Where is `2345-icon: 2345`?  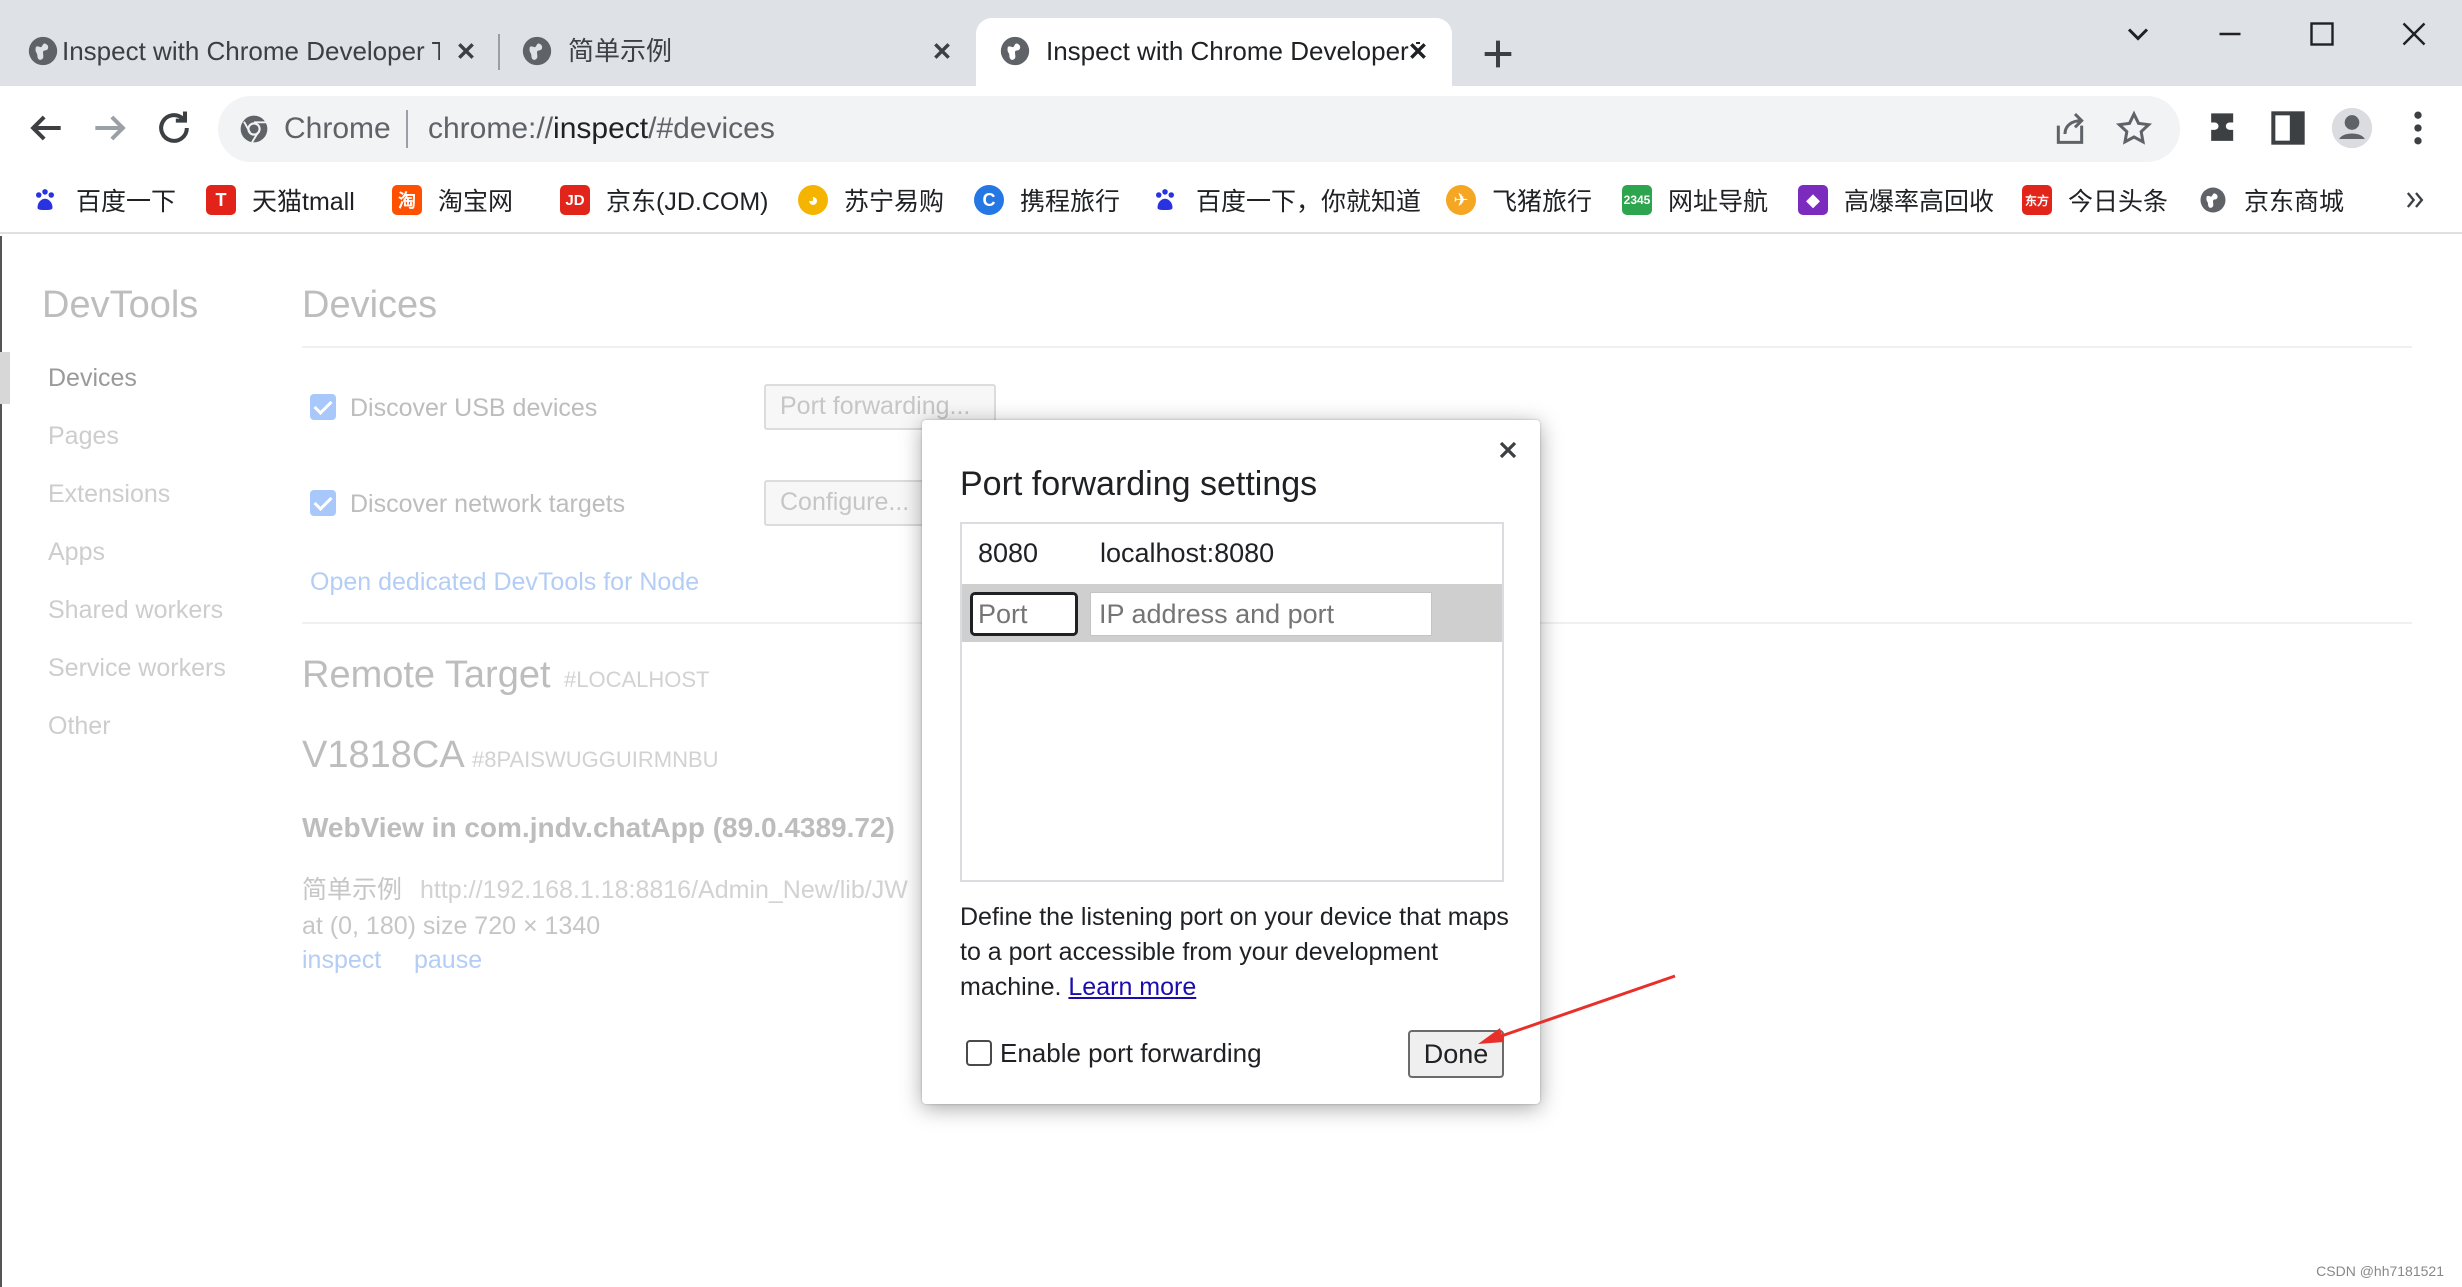 2345-icon: 2345 is located at coordinates (1637, 200).